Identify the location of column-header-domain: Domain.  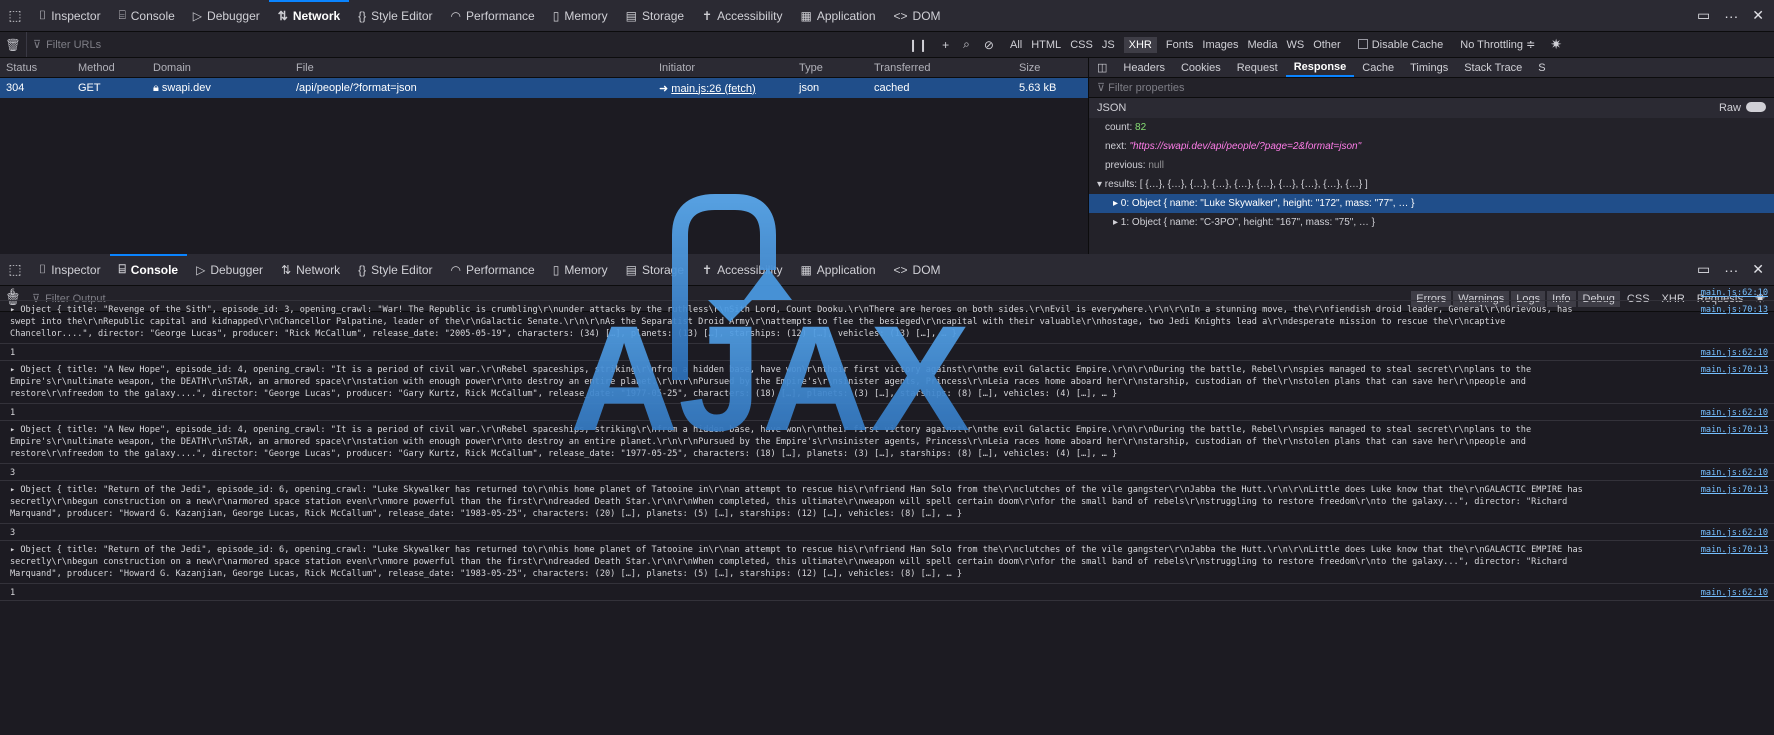
(218, 68).